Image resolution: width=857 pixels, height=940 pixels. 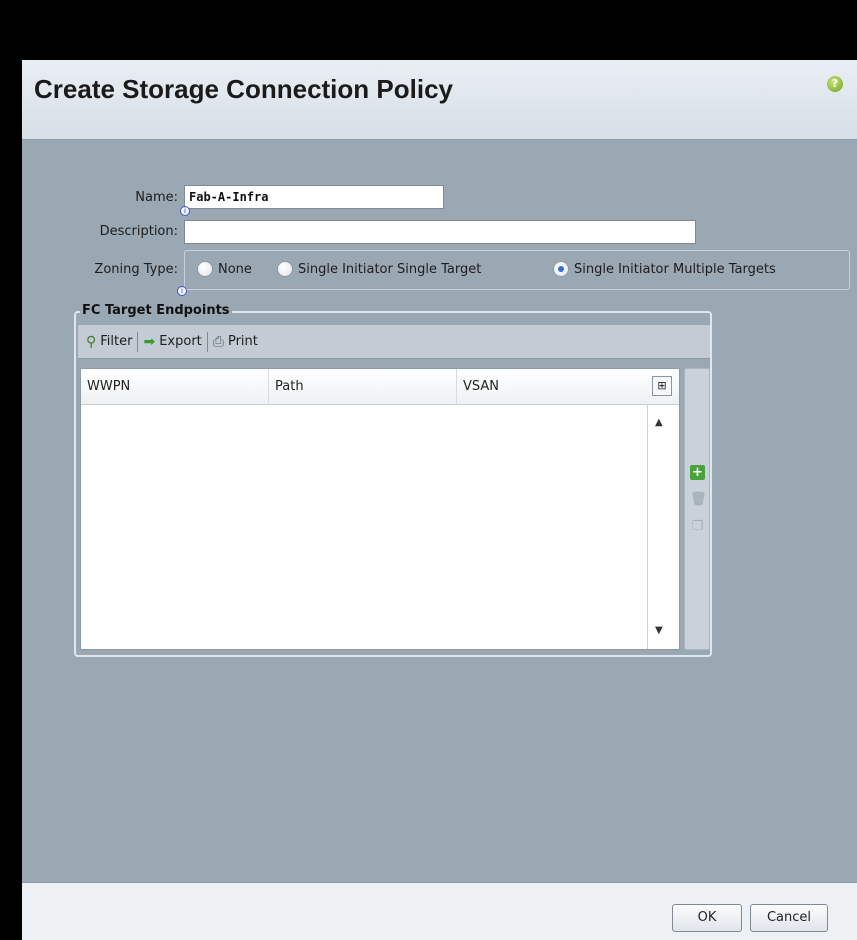 I want to click on zoning-radio-single-target: Single Initiator Single Target, so click(x=379, y=269).